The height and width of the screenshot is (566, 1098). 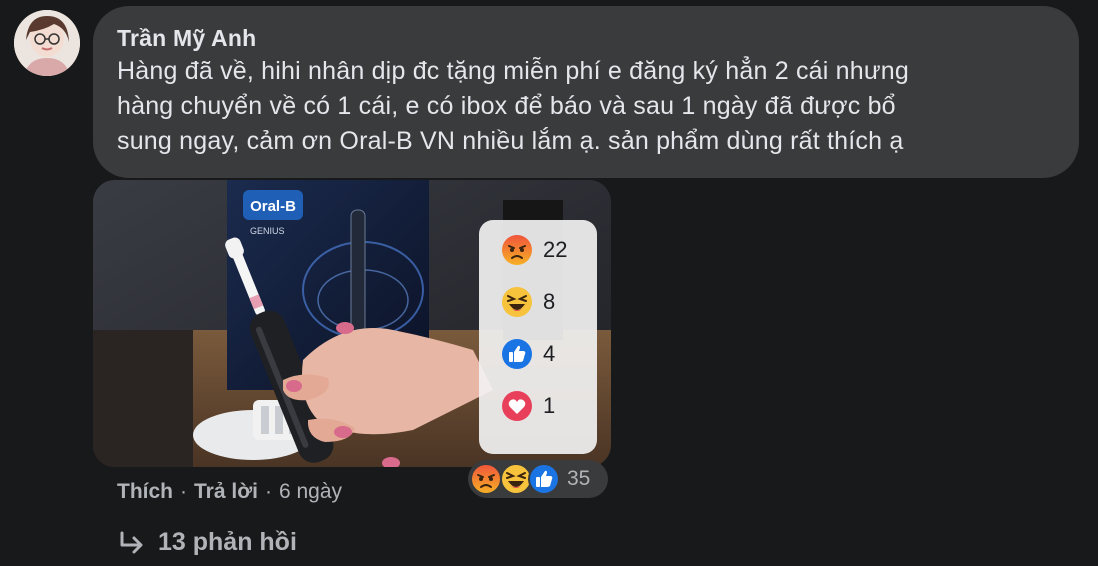 I want to click on avatar, so click(x=47, y=43).